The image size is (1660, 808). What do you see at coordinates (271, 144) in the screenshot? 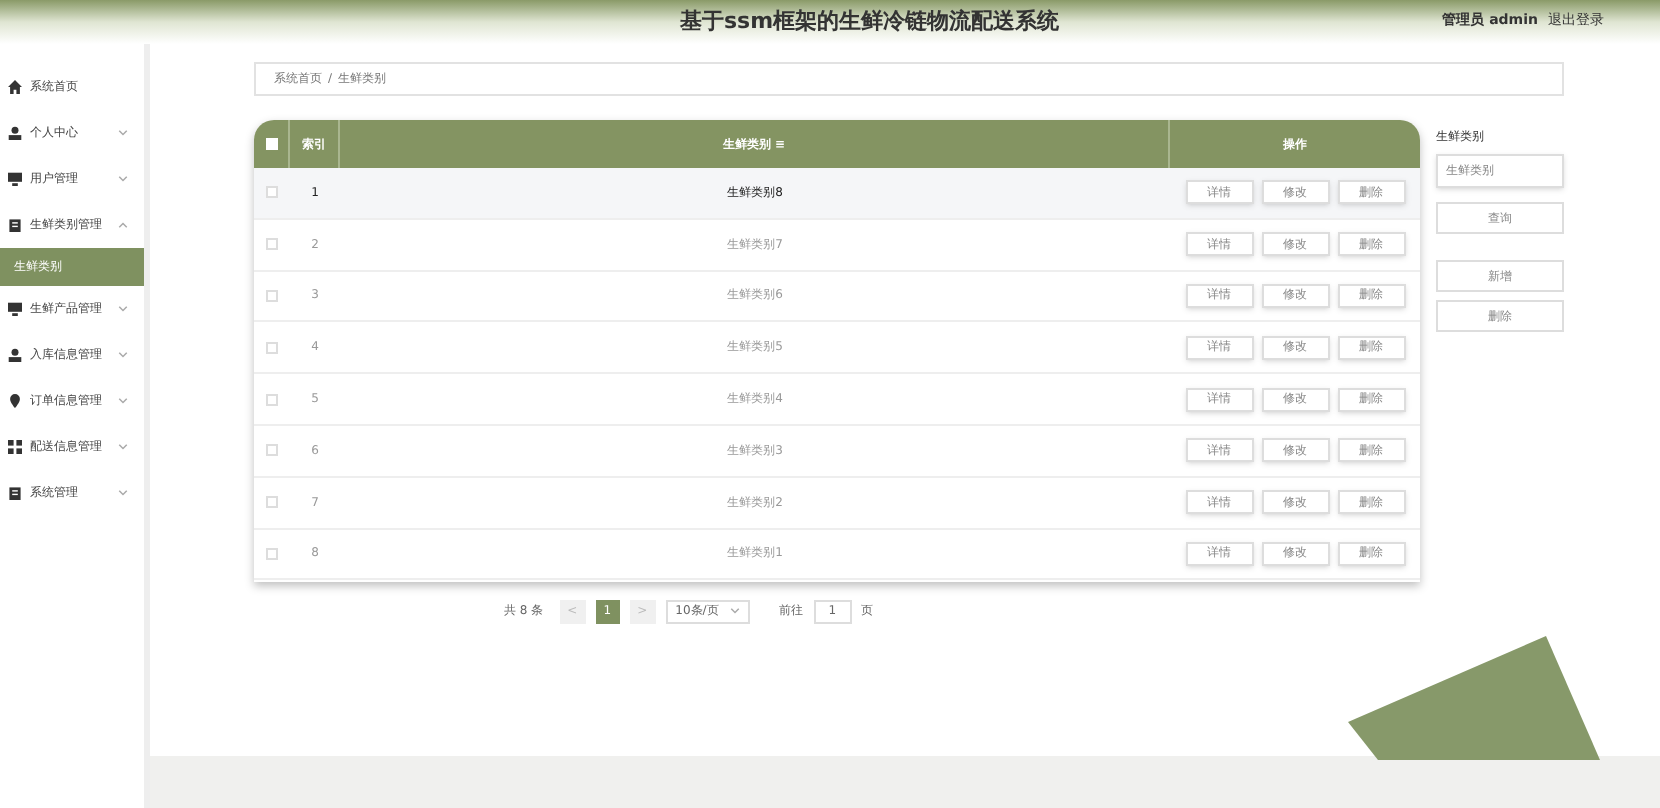
I see `select-all-checkbox` at bounding box center [271, 144].